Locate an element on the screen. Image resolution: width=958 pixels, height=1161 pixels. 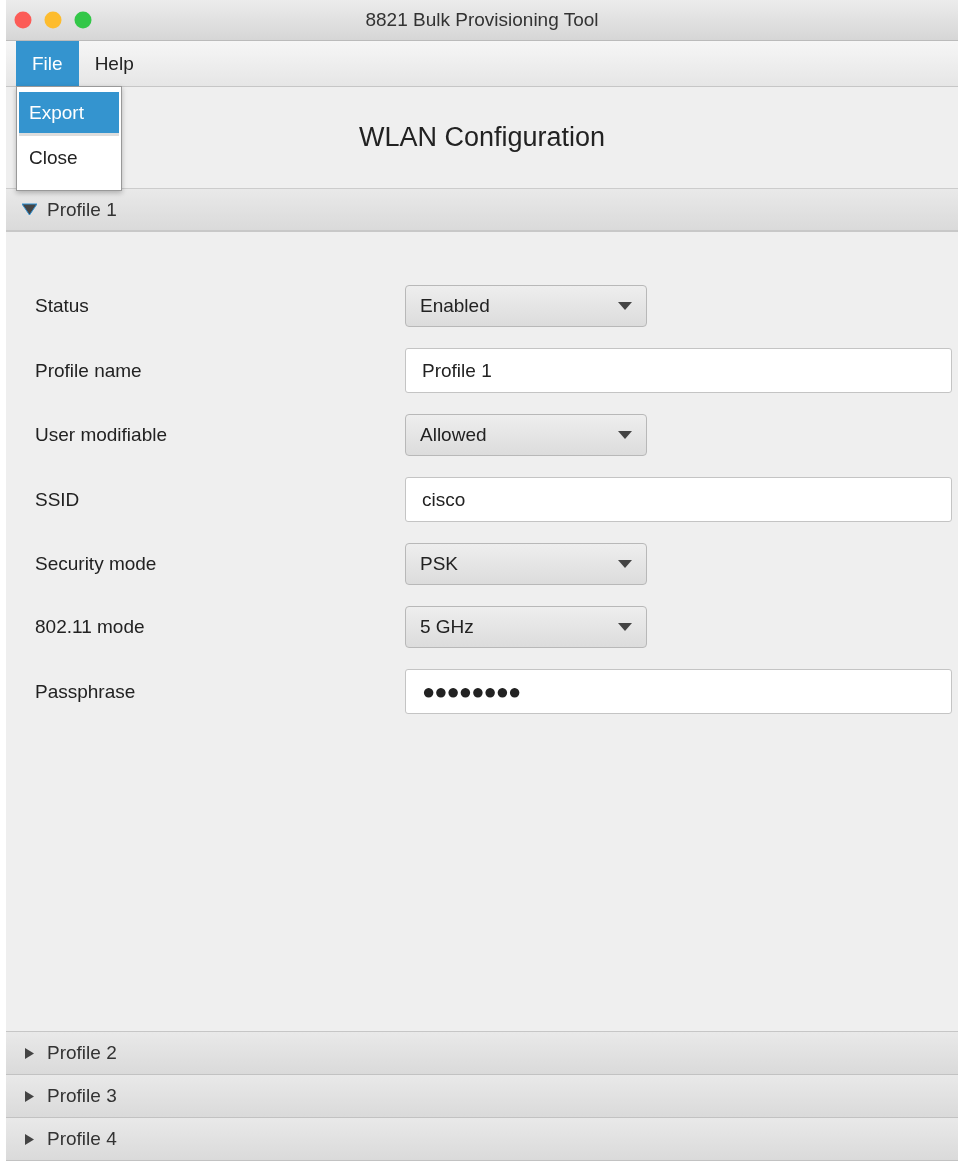
profile-header: Profile 1 is located at coordinates (482, 210).